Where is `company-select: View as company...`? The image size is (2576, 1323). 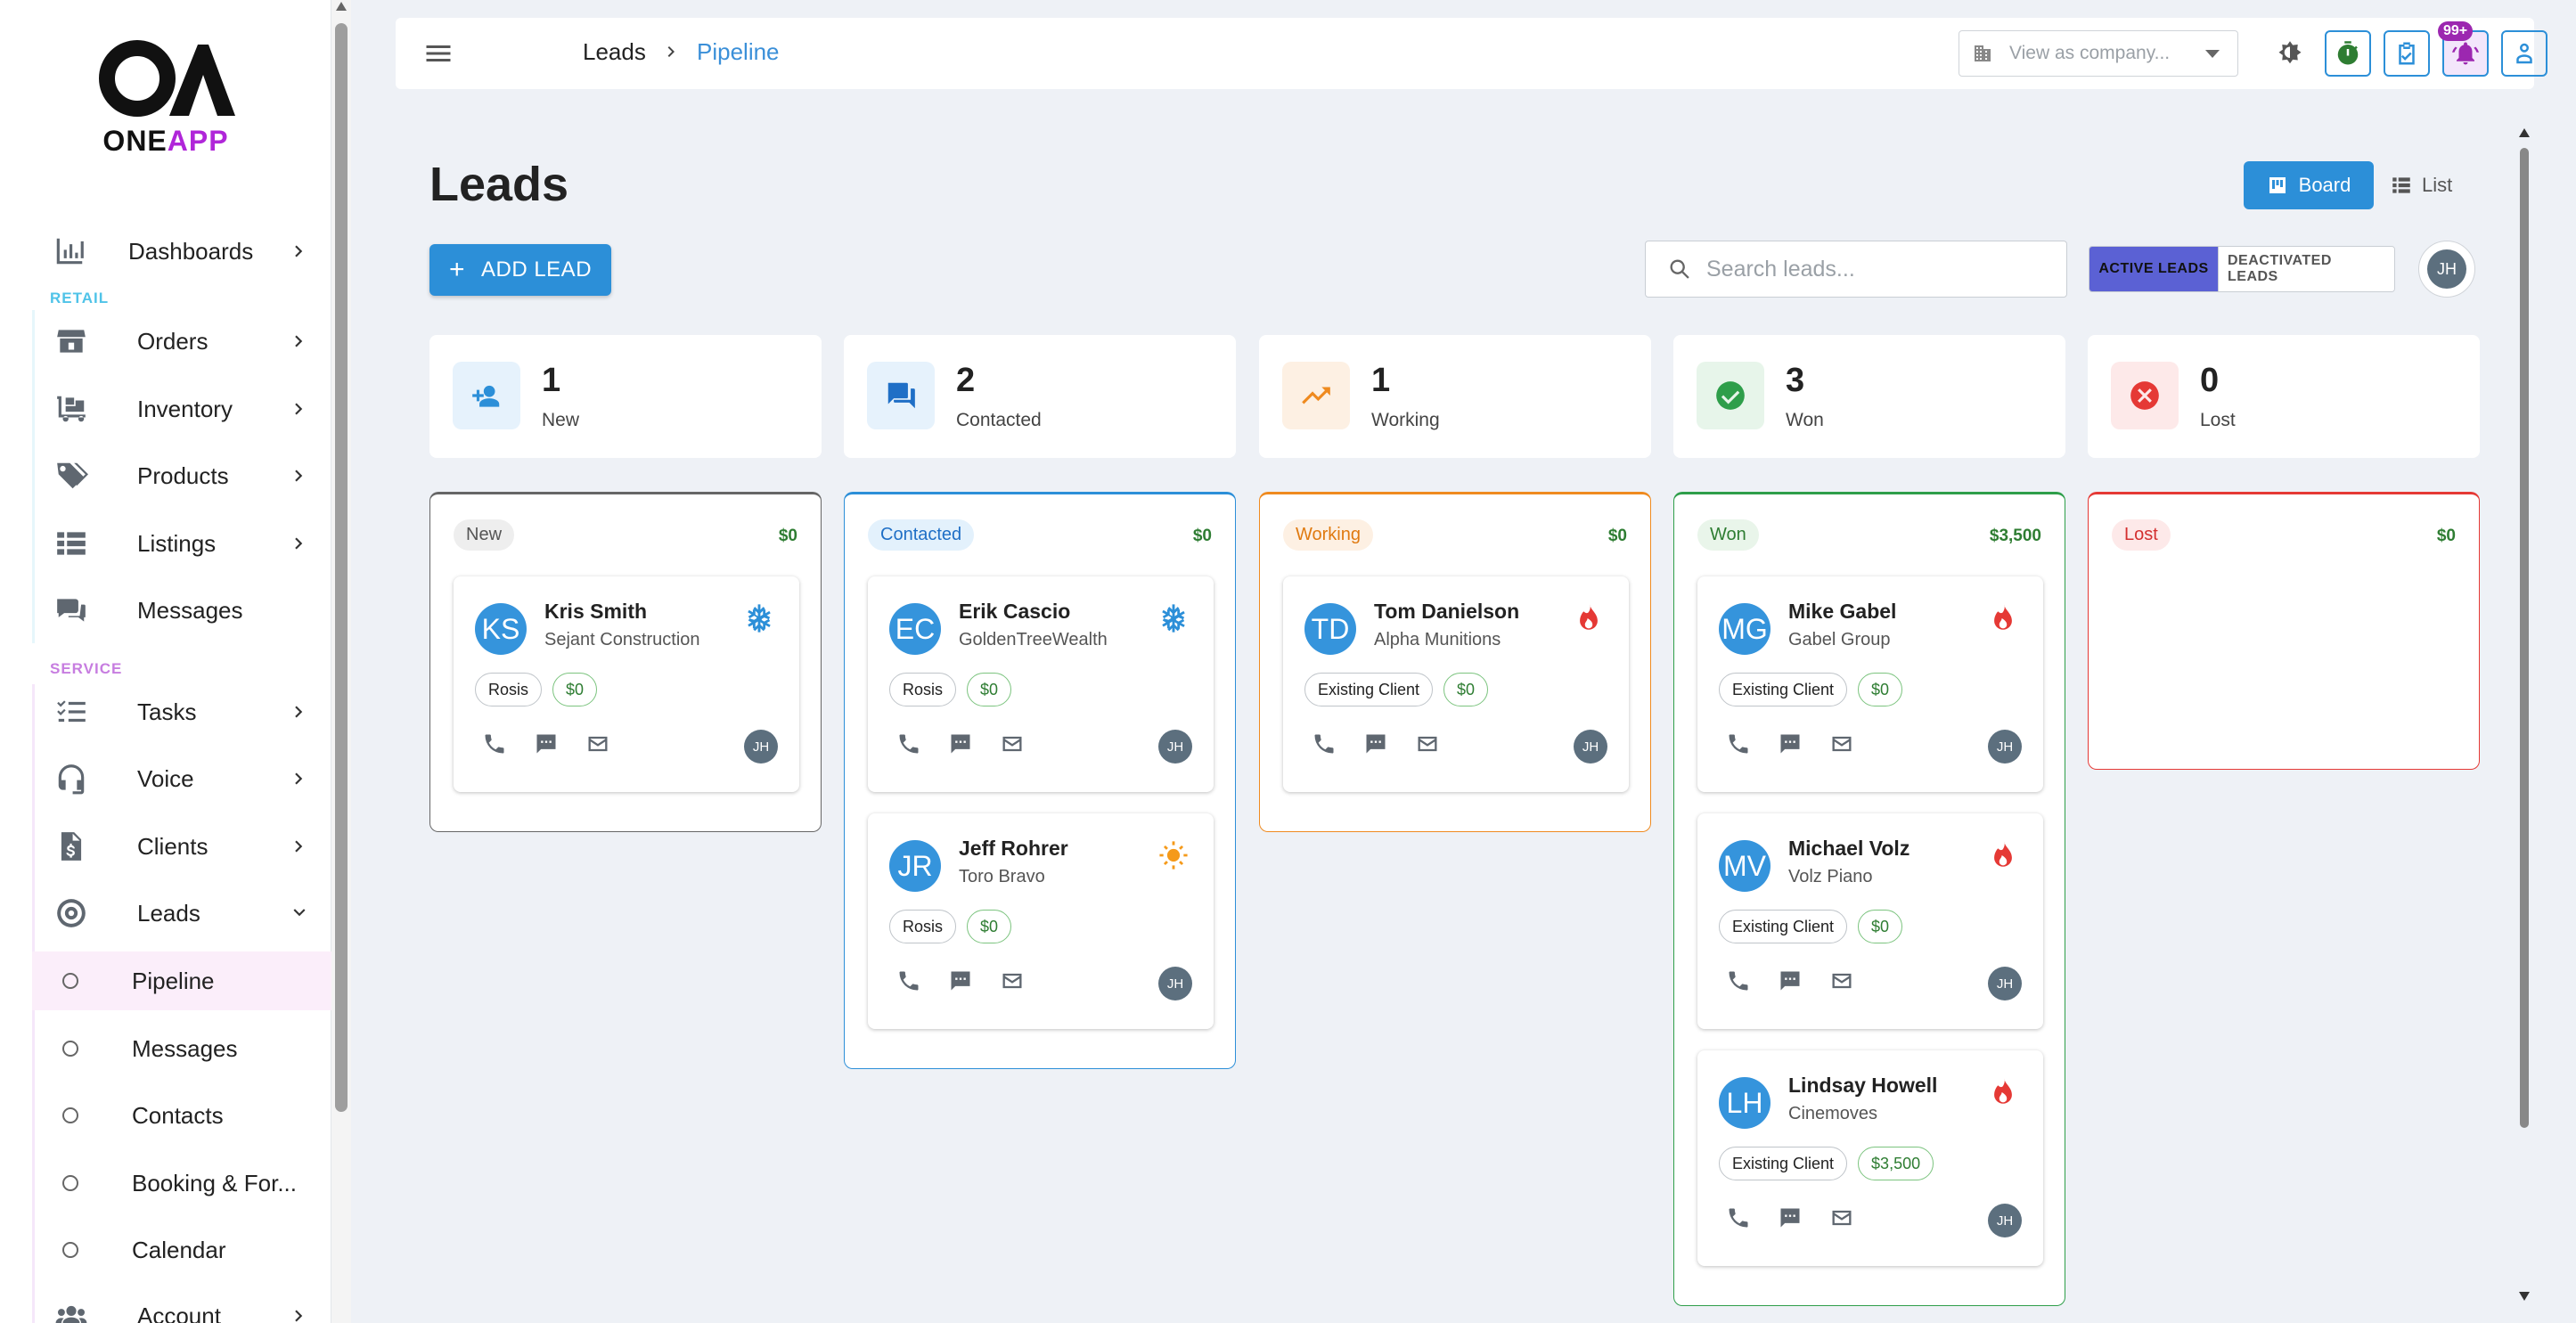 company-select: View as company... is located at coordinates (2098, 53).